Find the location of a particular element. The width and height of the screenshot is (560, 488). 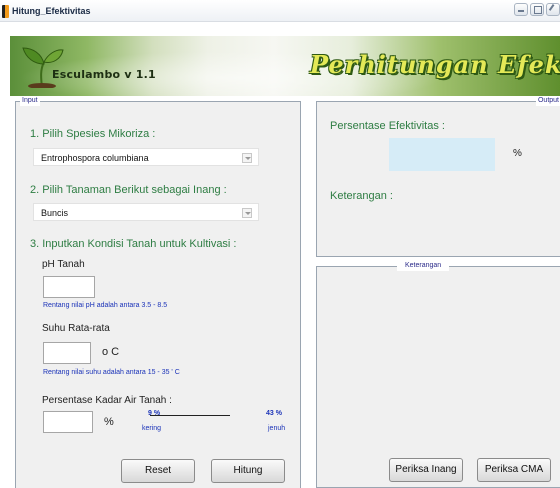

persentase-result-box is located at coordinates (442, 154).